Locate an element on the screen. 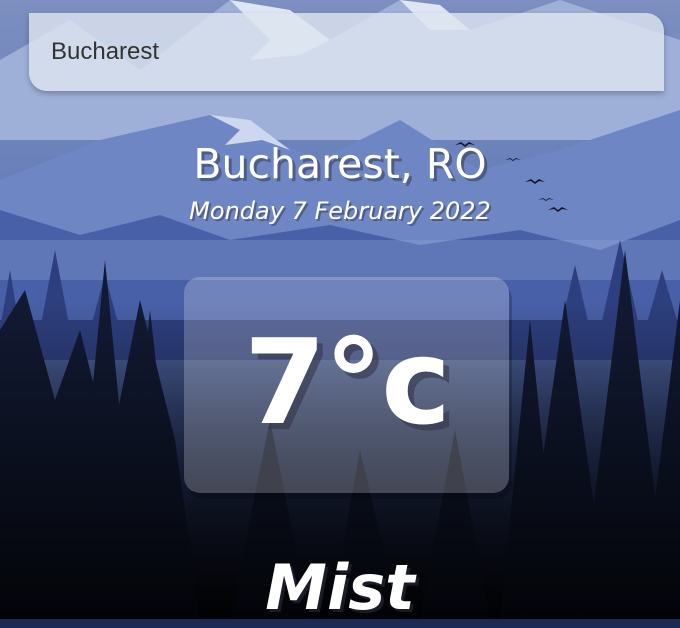 Image resolution: width=680 pixels, height=628 pixels. weather-condition: Mist is located at coordinates (340, 587).